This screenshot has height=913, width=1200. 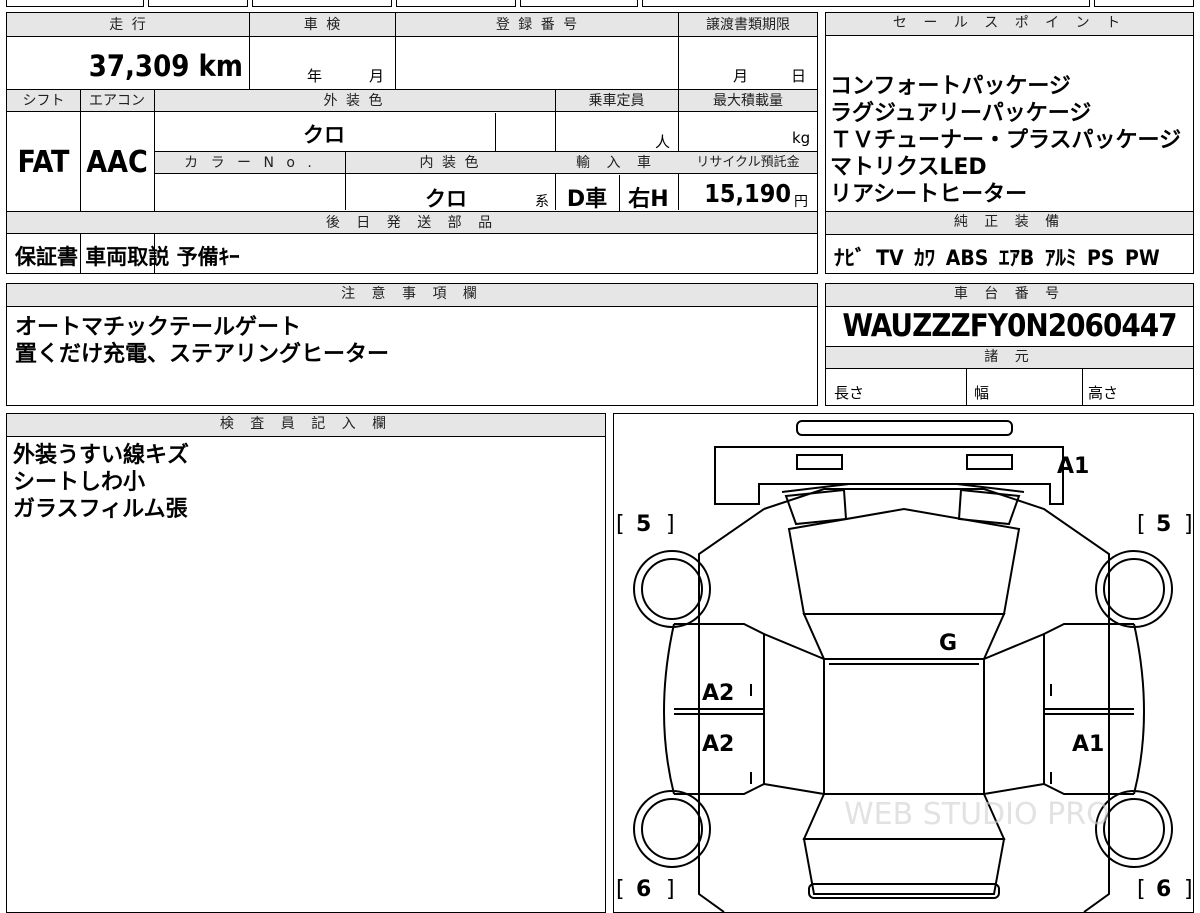 I want to click on tire-rear-right-open: [, so click(x=1141, y=889).